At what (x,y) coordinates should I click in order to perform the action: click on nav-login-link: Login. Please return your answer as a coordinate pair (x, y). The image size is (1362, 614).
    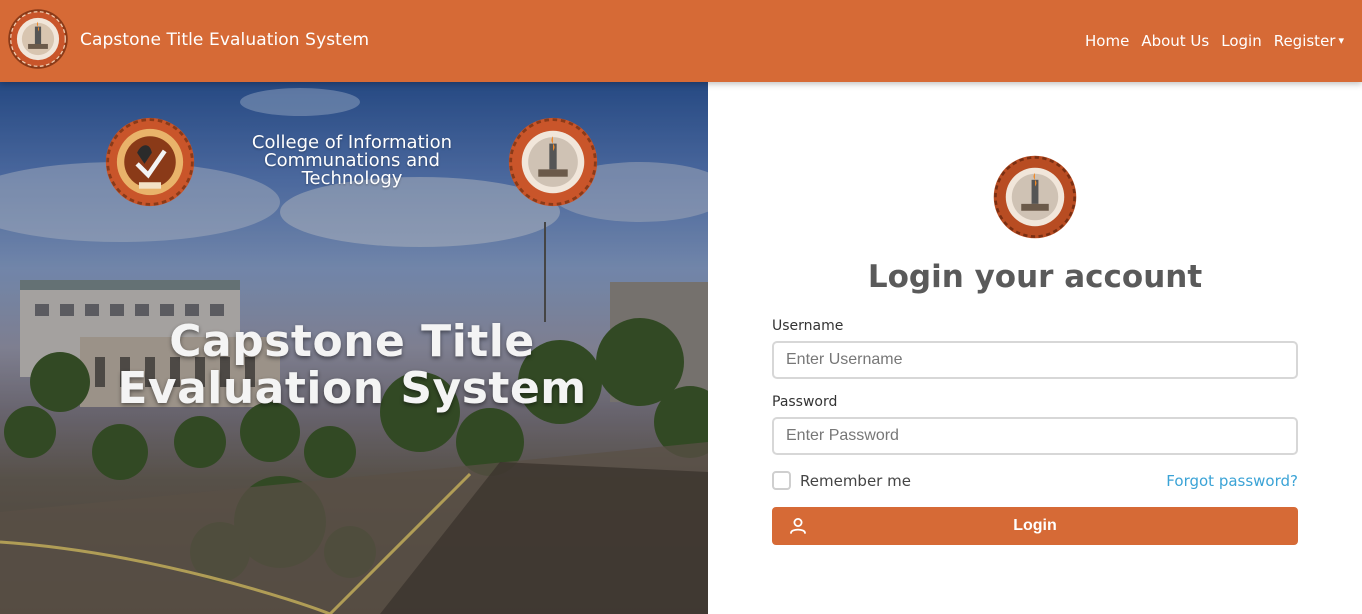
    Looking at the image, I should click on (1241, 41).